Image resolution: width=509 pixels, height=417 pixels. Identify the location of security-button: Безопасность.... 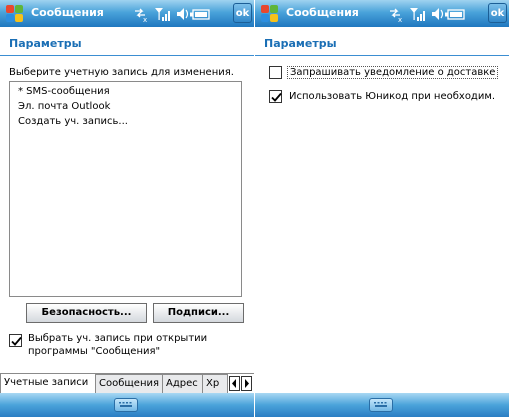
(86, 313).